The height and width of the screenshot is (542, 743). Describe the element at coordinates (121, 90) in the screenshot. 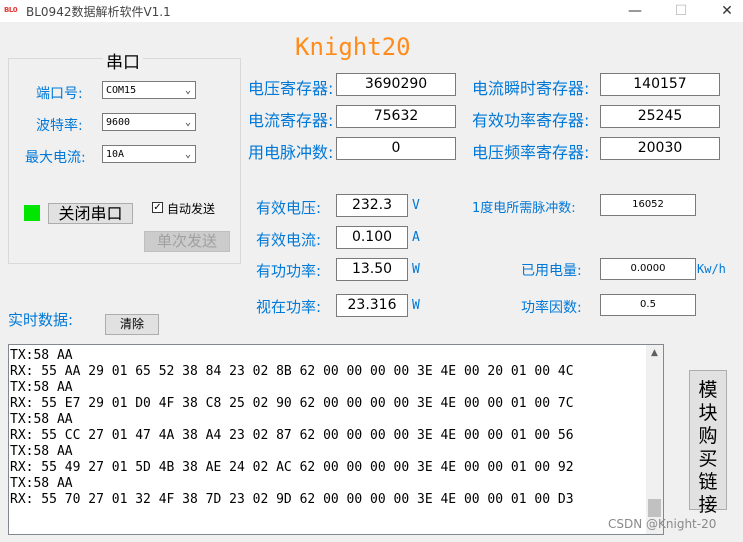

I see `port-select-value: COM15` at that location.